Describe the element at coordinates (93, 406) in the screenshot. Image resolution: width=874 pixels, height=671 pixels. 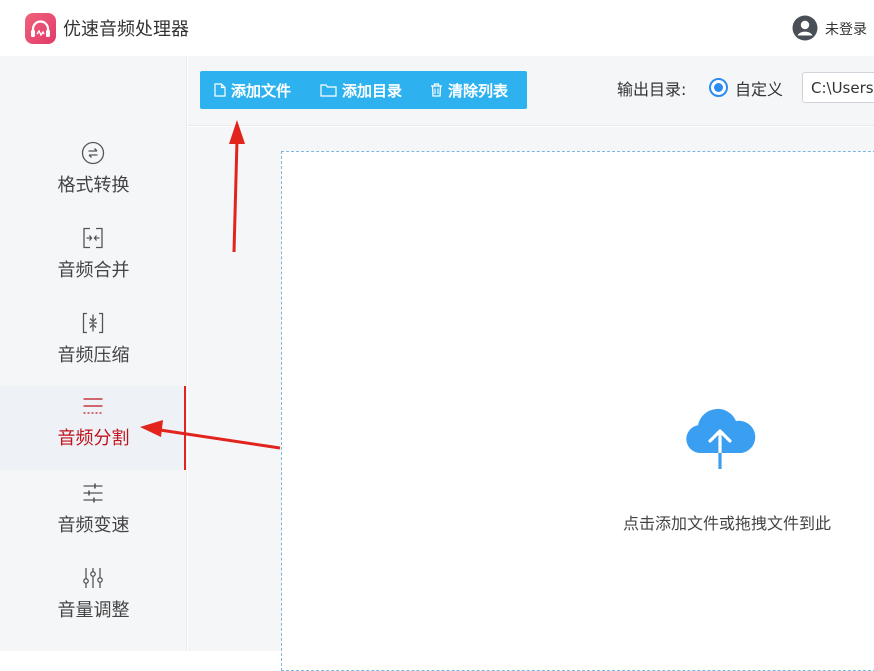
I see `split-icon` at that location.